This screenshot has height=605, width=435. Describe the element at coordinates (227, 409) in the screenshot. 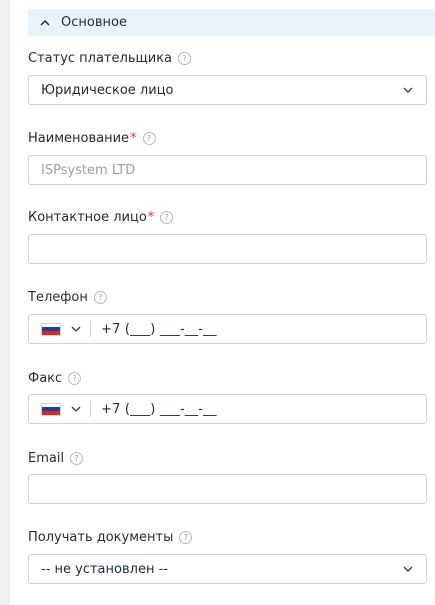

I see `fax-input: +7 (___) ___-__-__` at that location.